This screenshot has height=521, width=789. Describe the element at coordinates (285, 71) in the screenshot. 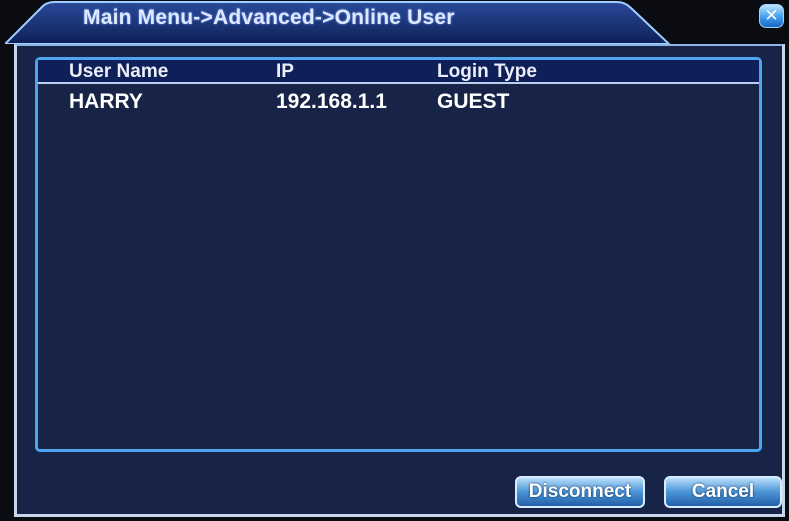

I see `header-ip: IP` at that location.